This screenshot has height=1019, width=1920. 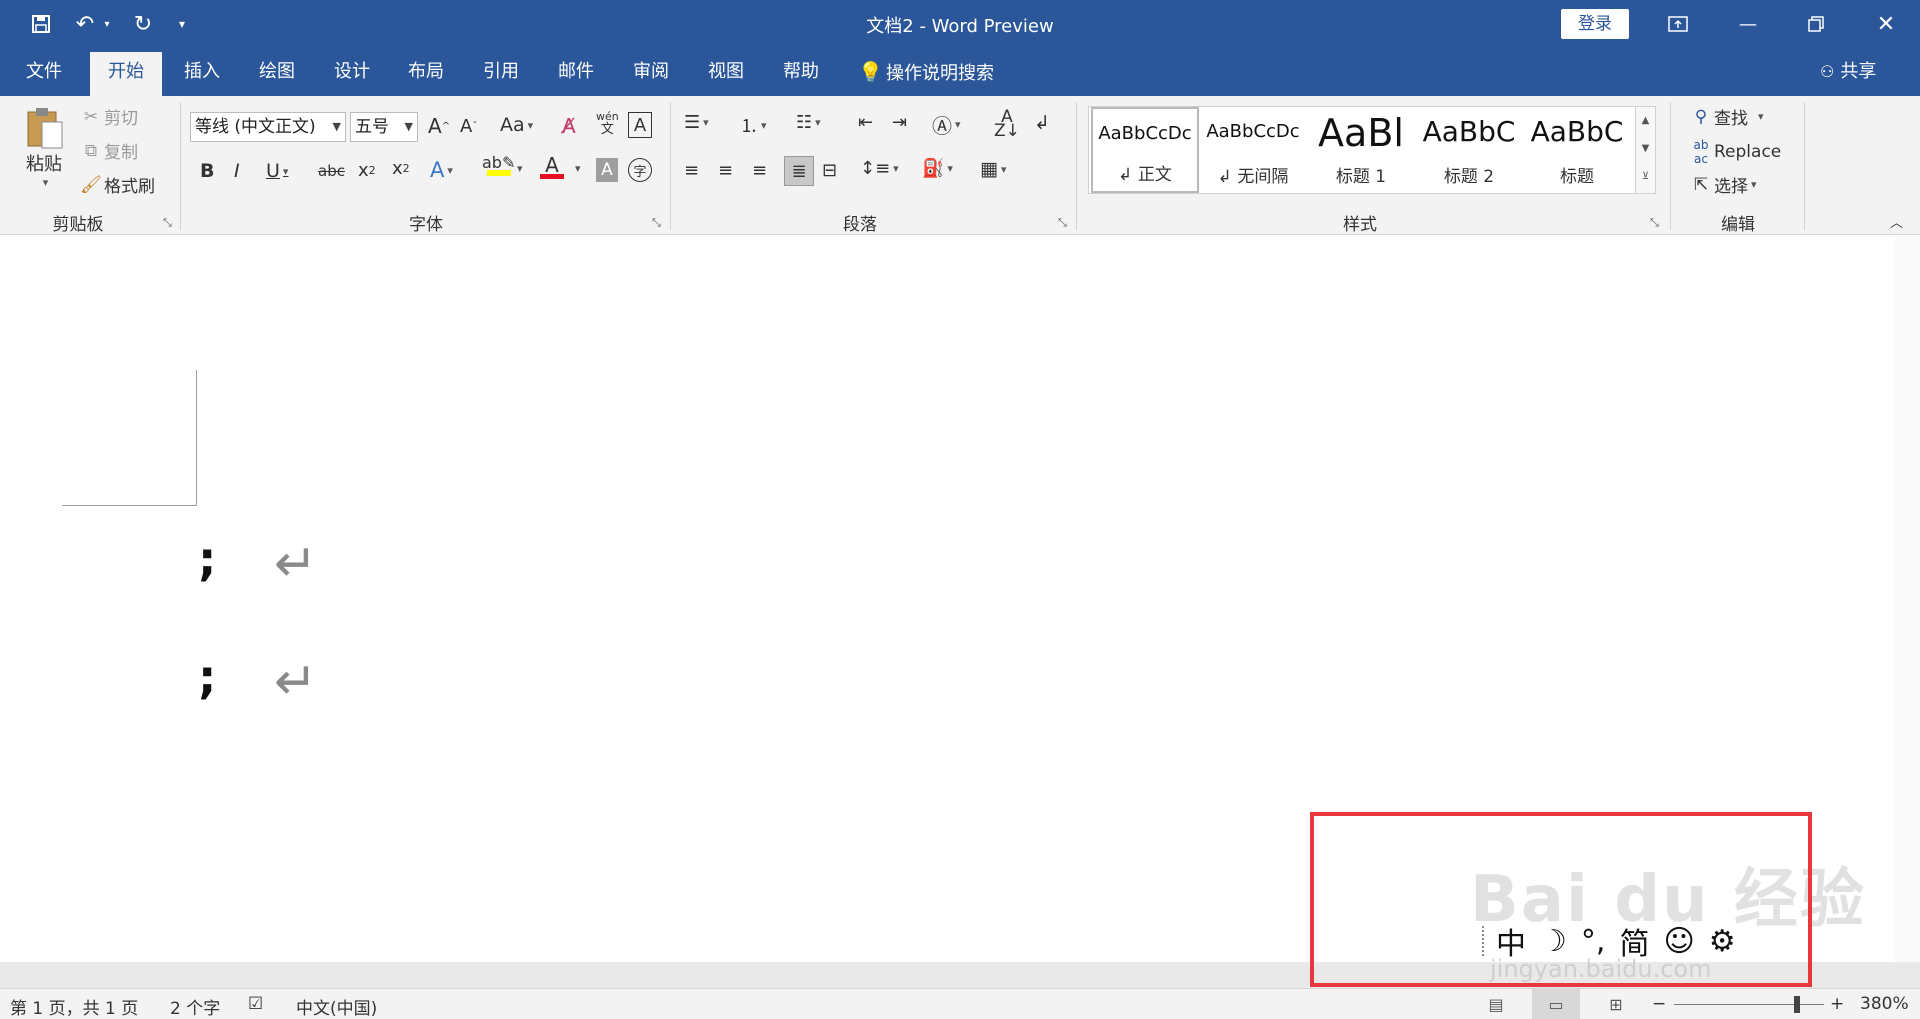 I want to click on minimize-icon: —, so click(x=1748, y=24).